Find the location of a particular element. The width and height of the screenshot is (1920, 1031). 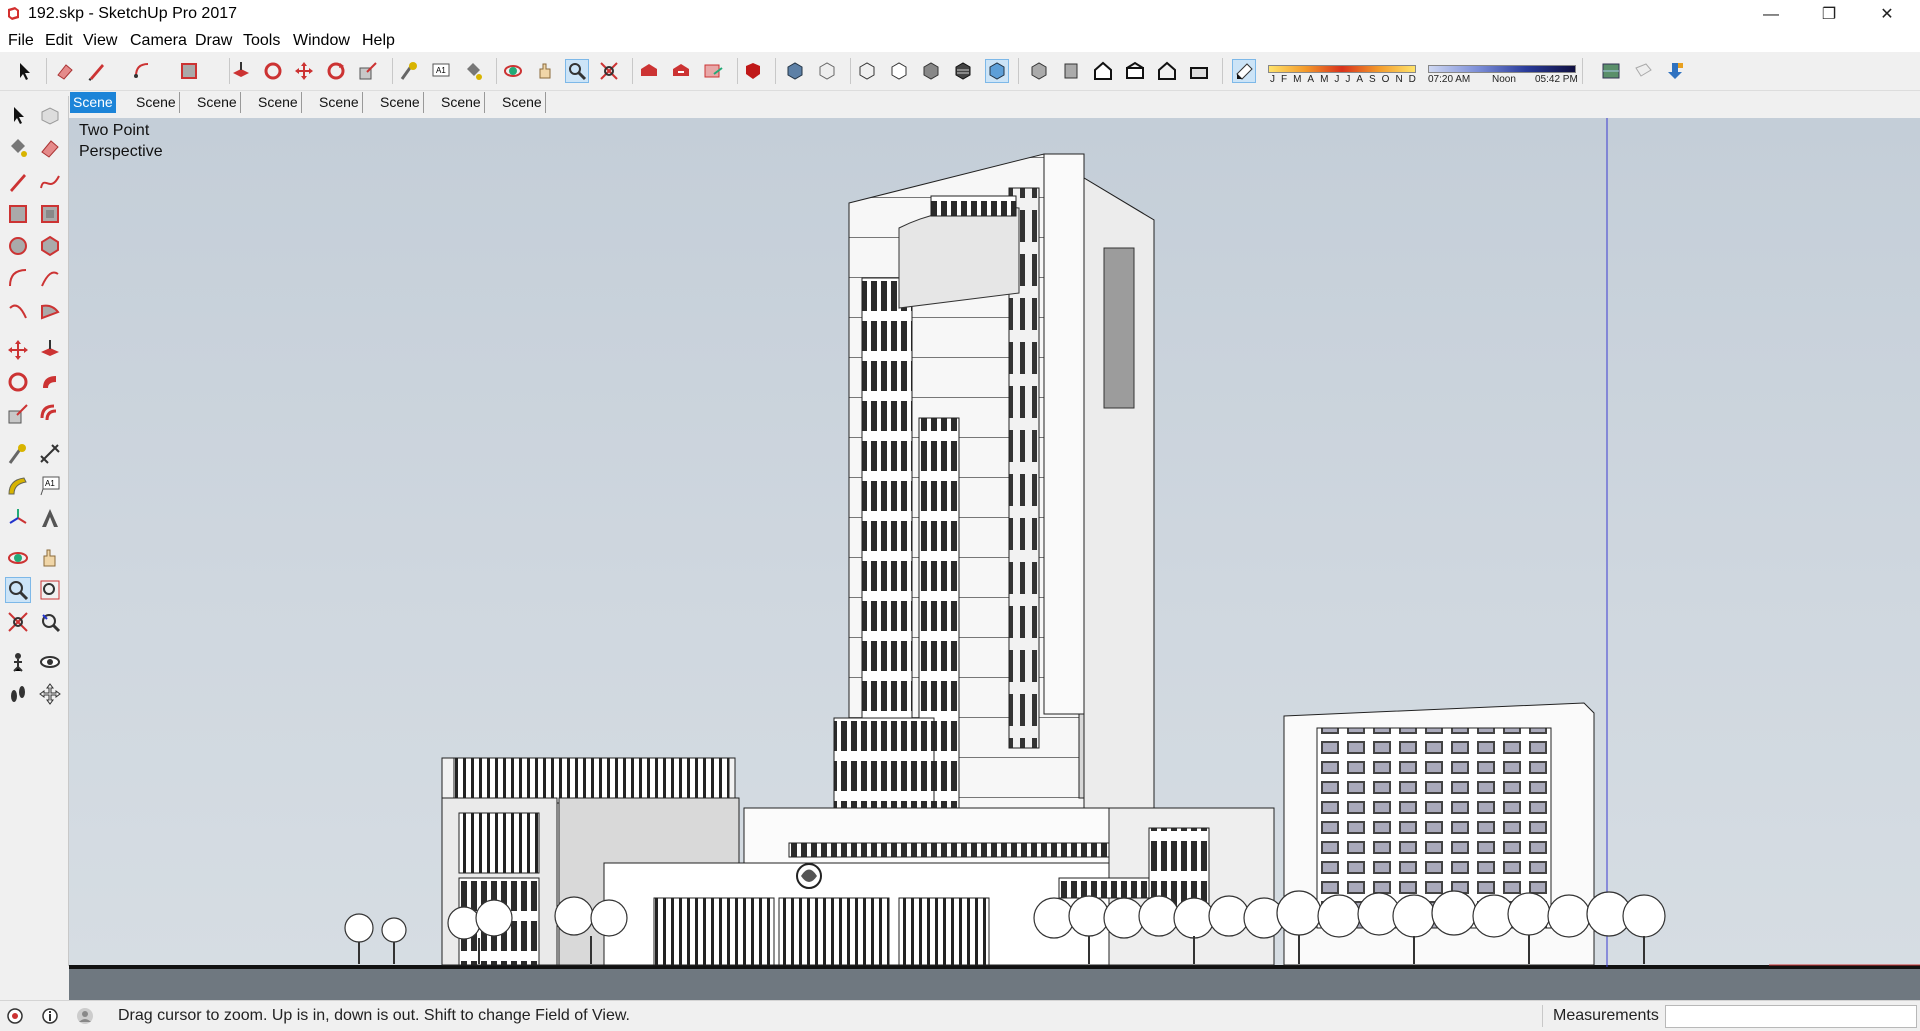

monochrome-style-icon is located at coordinates (997, 71).